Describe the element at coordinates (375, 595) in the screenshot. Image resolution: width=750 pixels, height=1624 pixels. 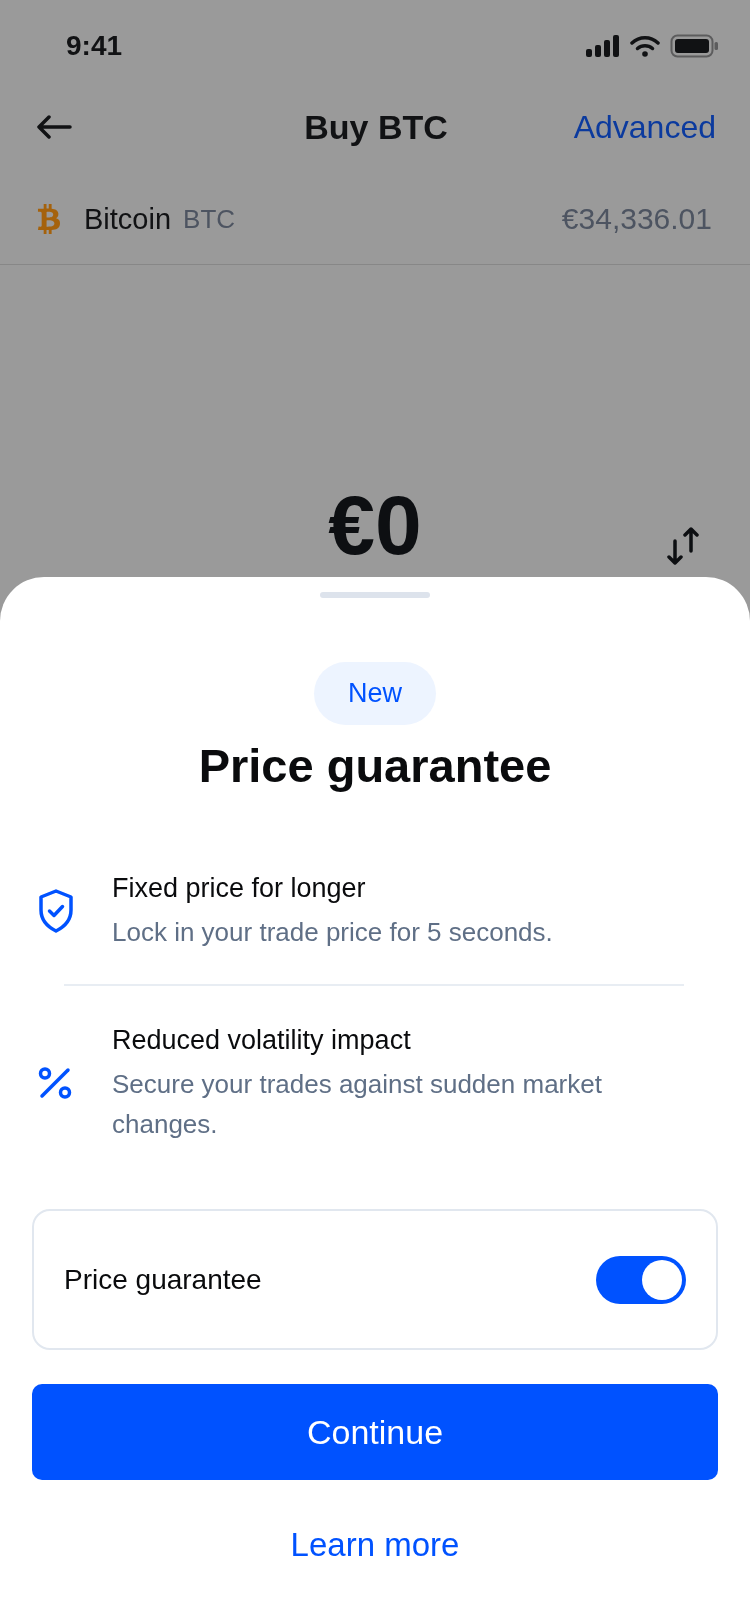
I see `drag-handle` at that location.